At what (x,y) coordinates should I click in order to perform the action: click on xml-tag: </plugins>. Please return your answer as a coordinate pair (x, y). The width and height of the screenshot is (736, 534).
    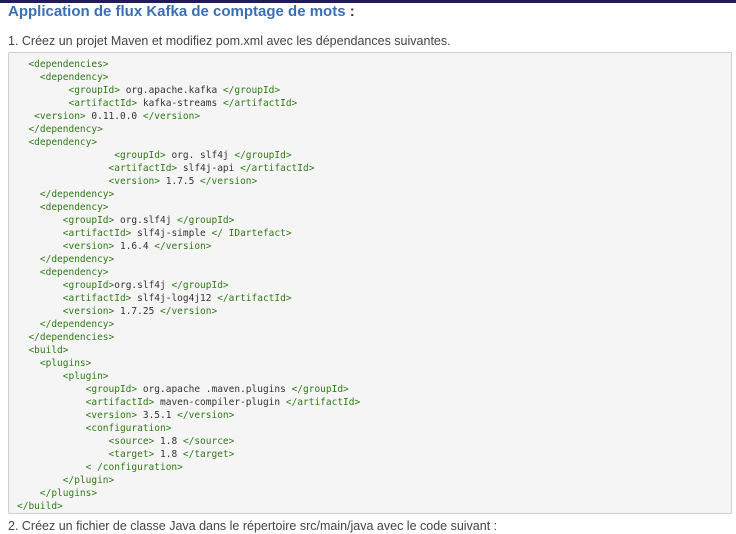
    Looking at the image, I should click on (68, 493).